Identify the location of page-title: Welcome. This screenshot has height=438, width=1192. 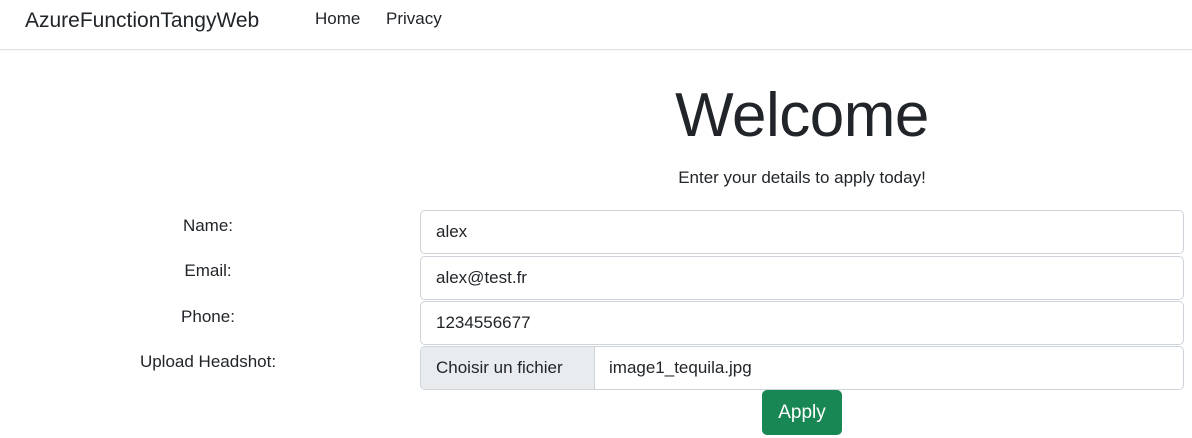
(802, 115).